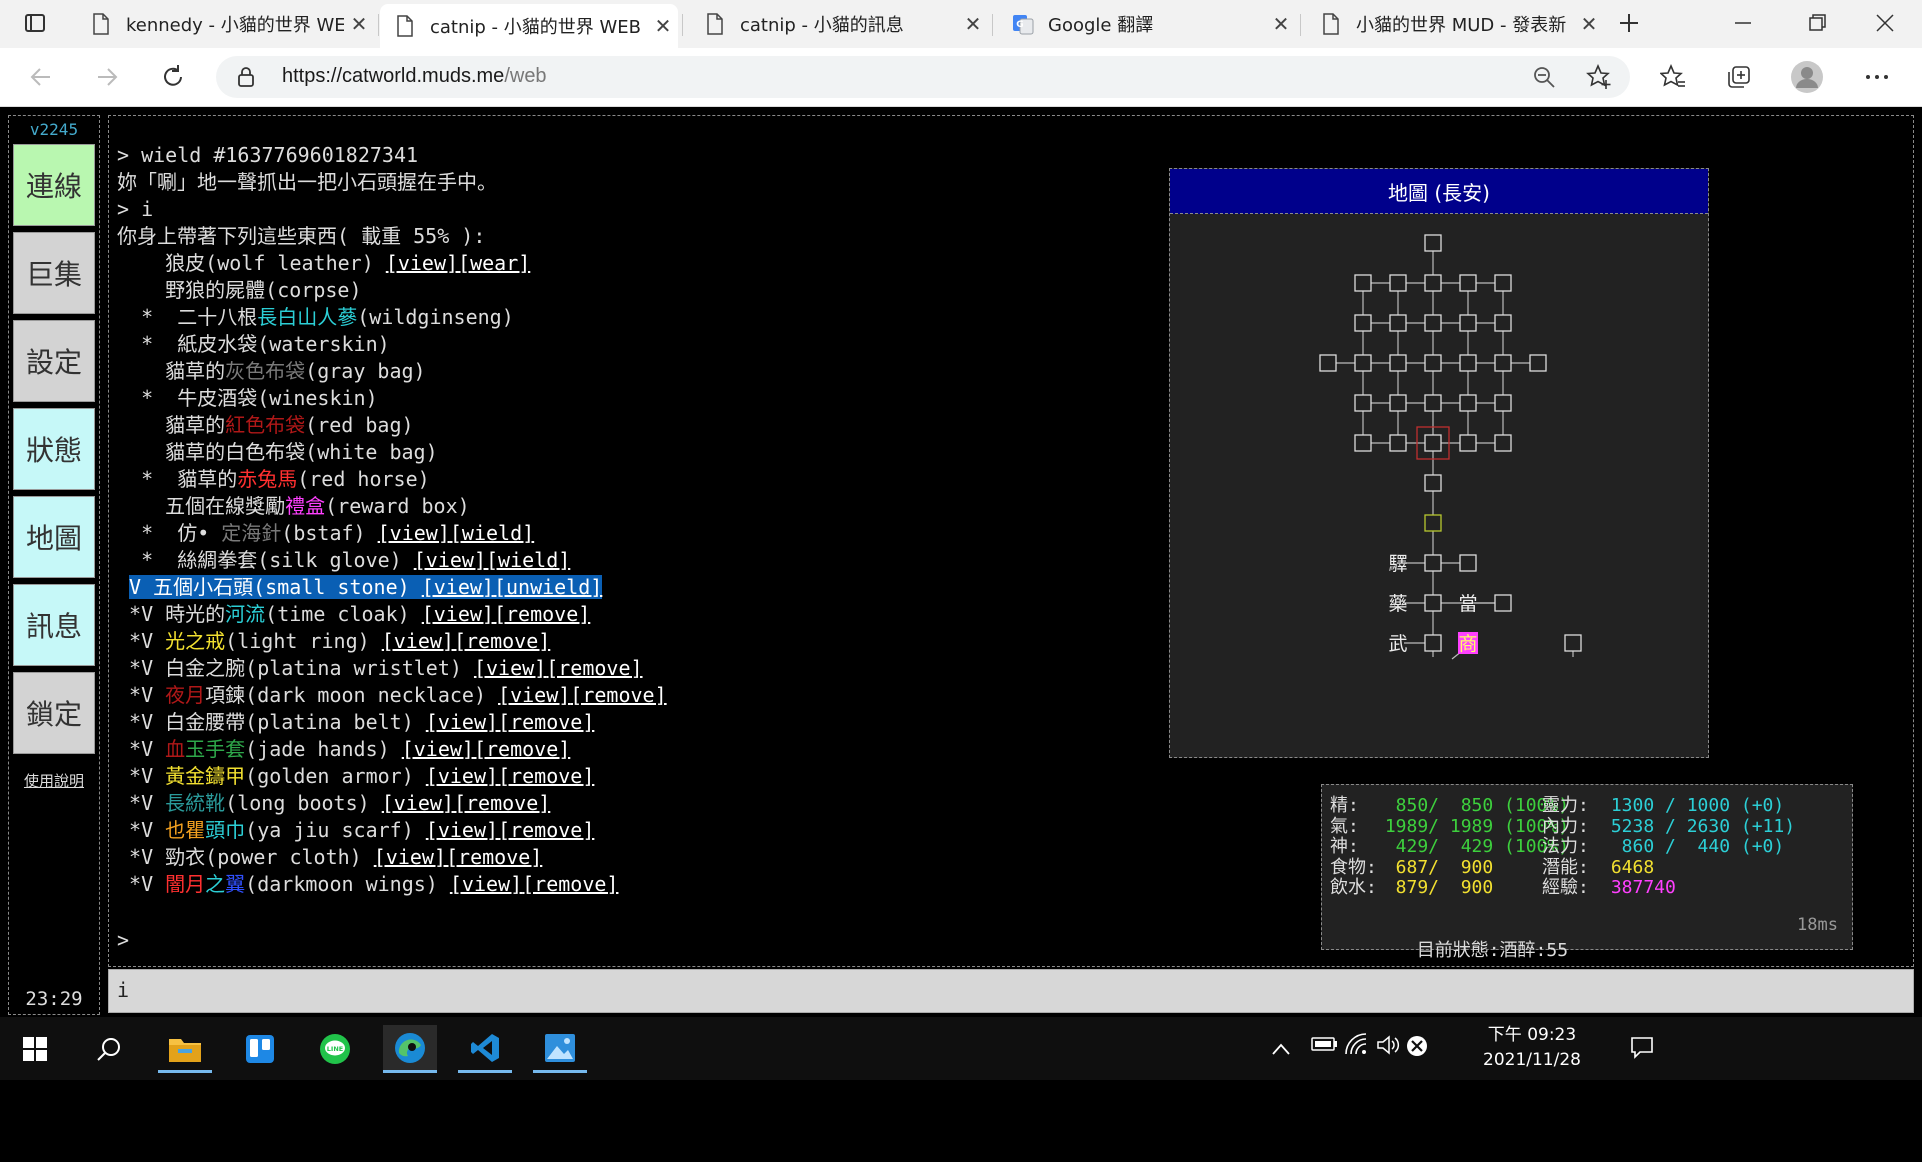 The width and height of the screenshot is (1922, 1162). What do you see at coordinates (1629, 23) in the screenshot?
I see `new-tab-button` at bounding box center [1629, 23].